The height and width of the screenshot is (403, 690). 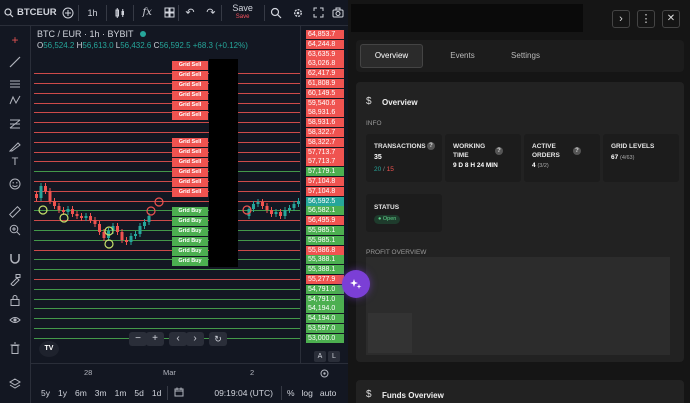 I want to click on reset-chart-button: ↻, so click(x=218, y=339).